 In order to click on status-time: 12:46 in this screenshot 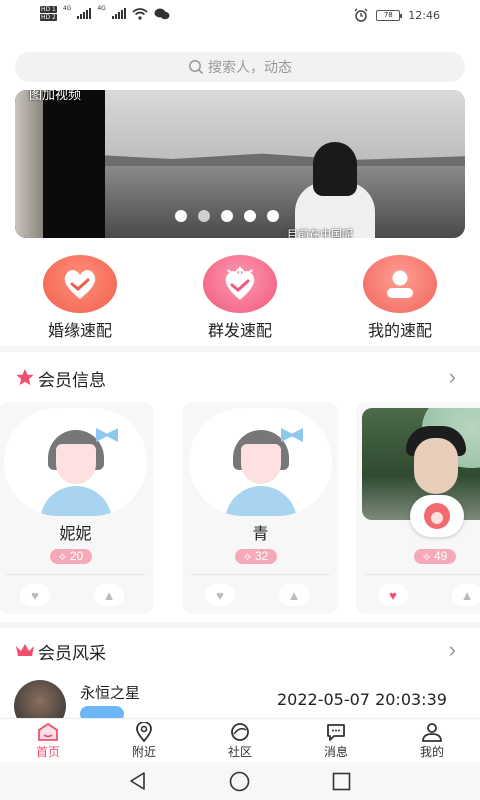, I will do `click(424, 15)`.